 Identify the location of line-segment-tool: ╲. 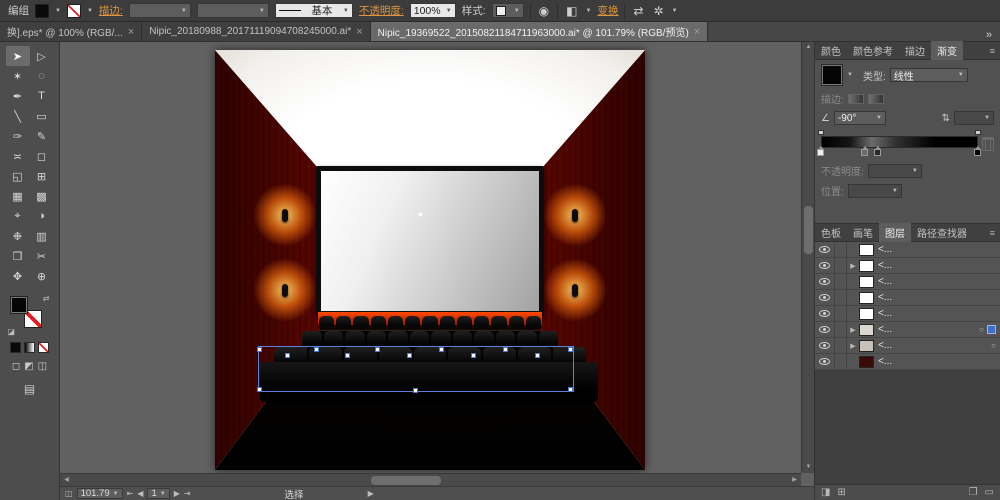
(18, 116).